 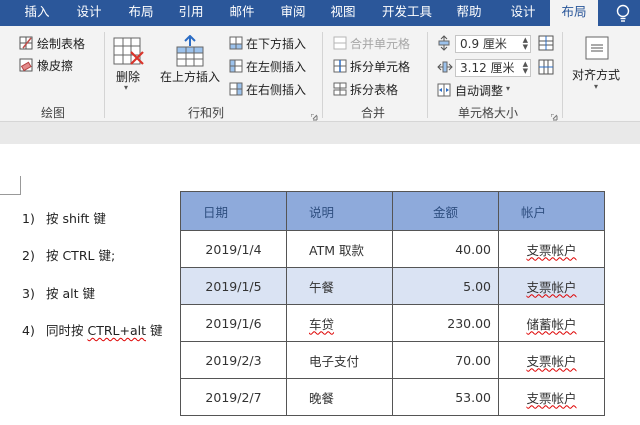 I want to click on tab-design: 设计, so click(x=89, y=13).